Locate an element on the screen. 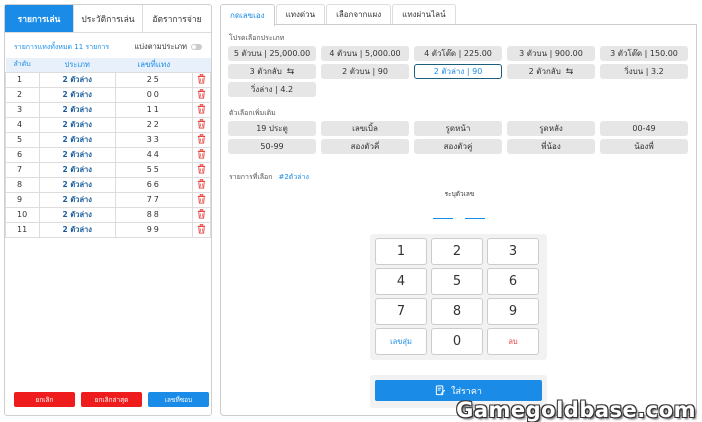 The height and width of the screenshot is (422, 702). bet-type-label: 5 ตัวบน | 25,000.00 is located at coordinates (272, 53).